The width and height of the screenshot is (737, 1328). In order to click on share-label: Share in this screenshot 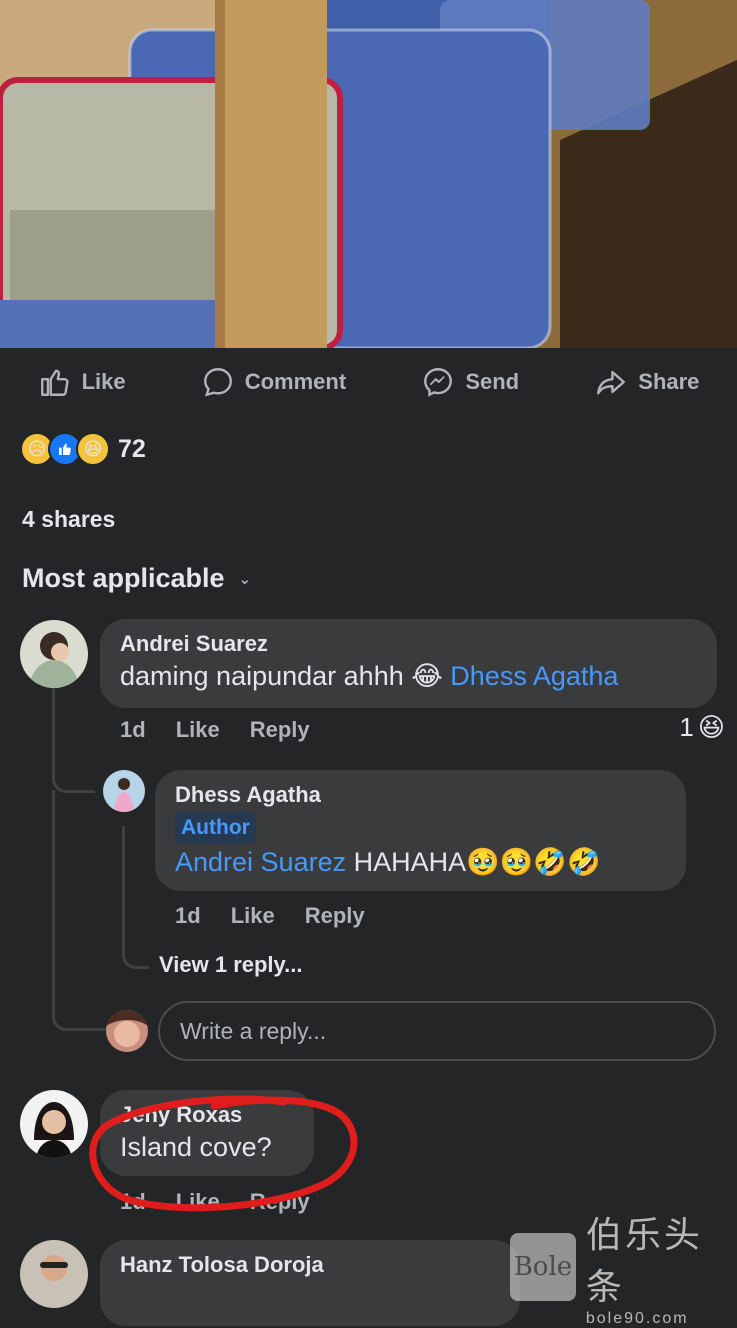, I will do `click(669, 381)`.